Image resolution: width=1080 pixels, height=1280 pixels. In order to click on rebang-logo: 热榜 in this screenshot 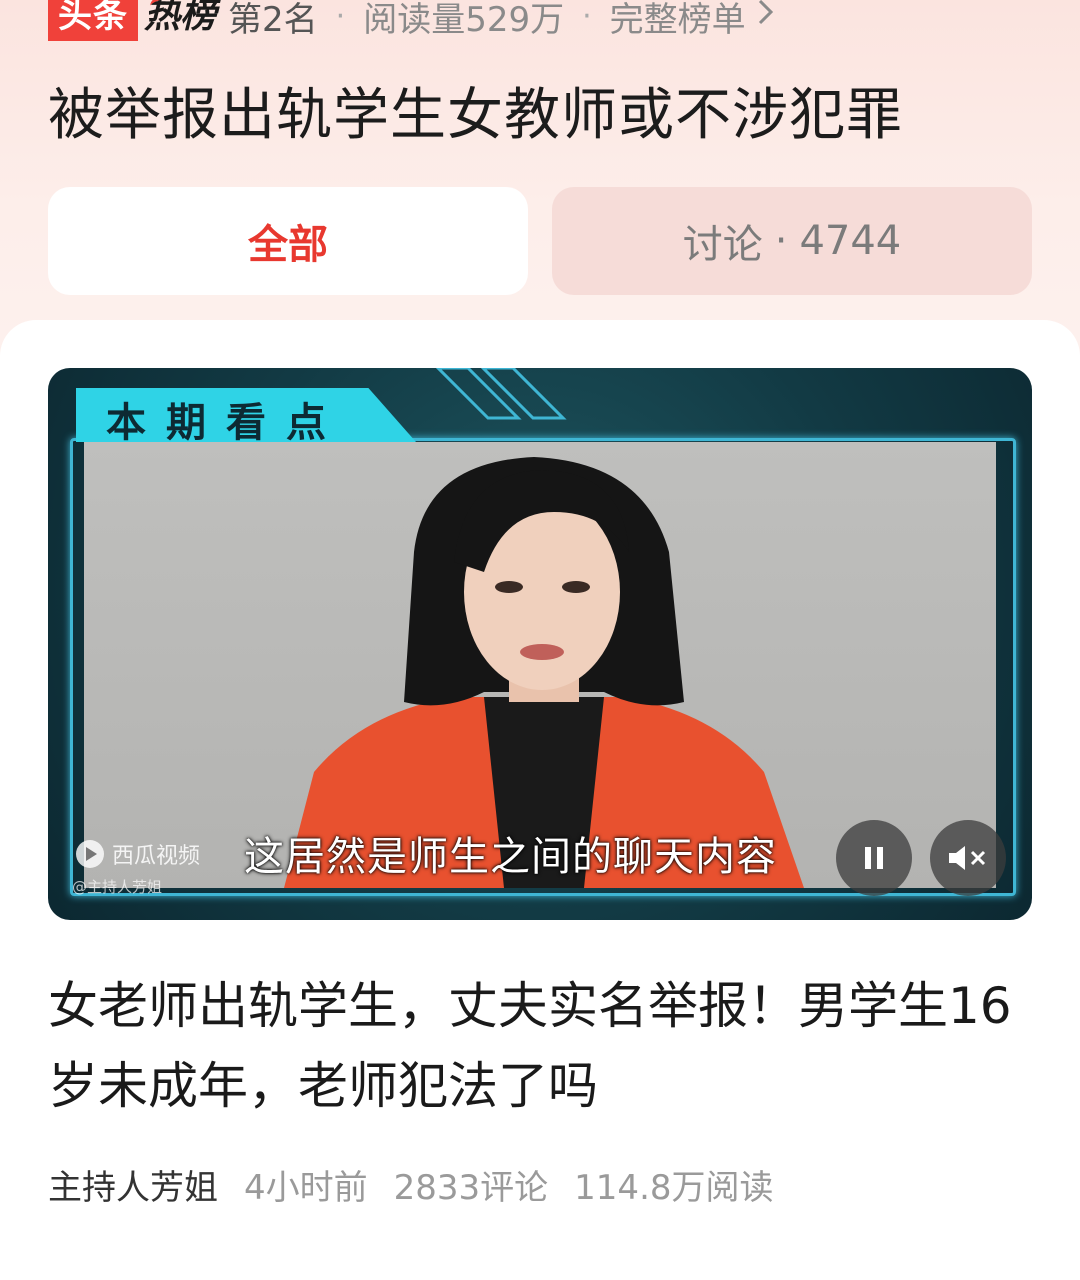, I will do `click(180, 20)`.